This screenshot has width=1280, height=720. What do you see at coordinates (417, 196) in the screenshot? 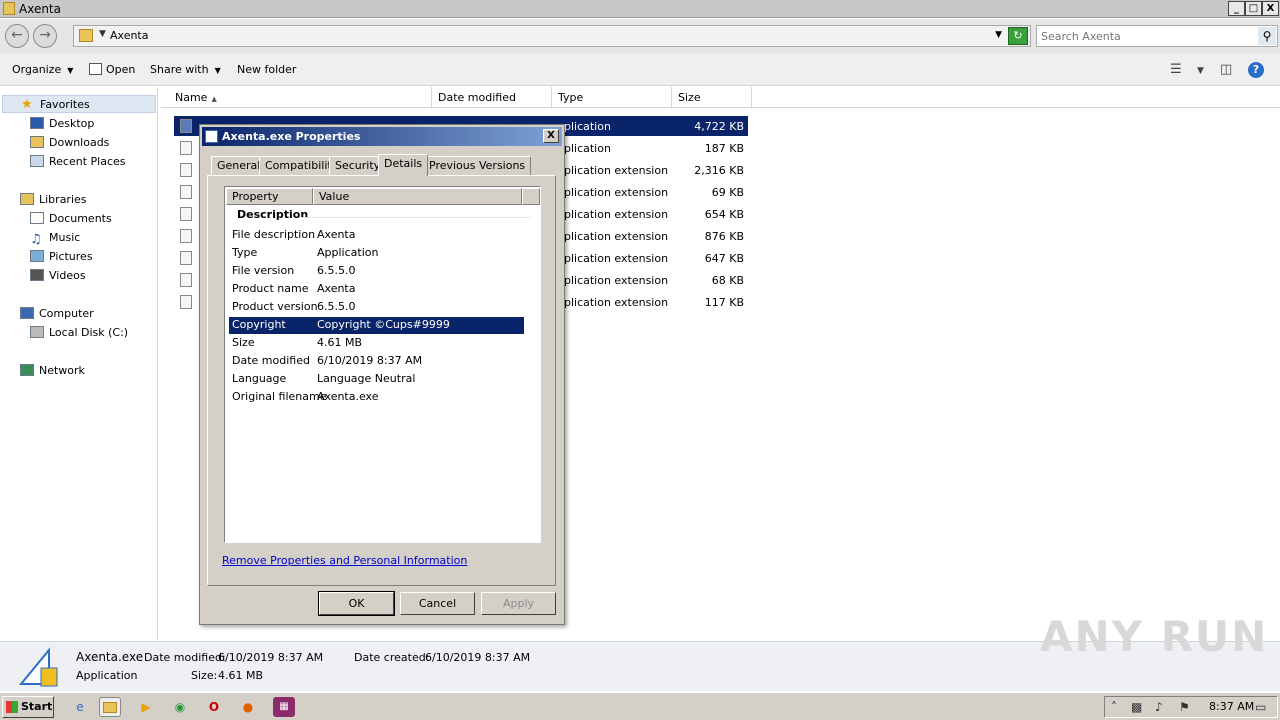
I see `column-value: Value` at bounding box center [417, 196].